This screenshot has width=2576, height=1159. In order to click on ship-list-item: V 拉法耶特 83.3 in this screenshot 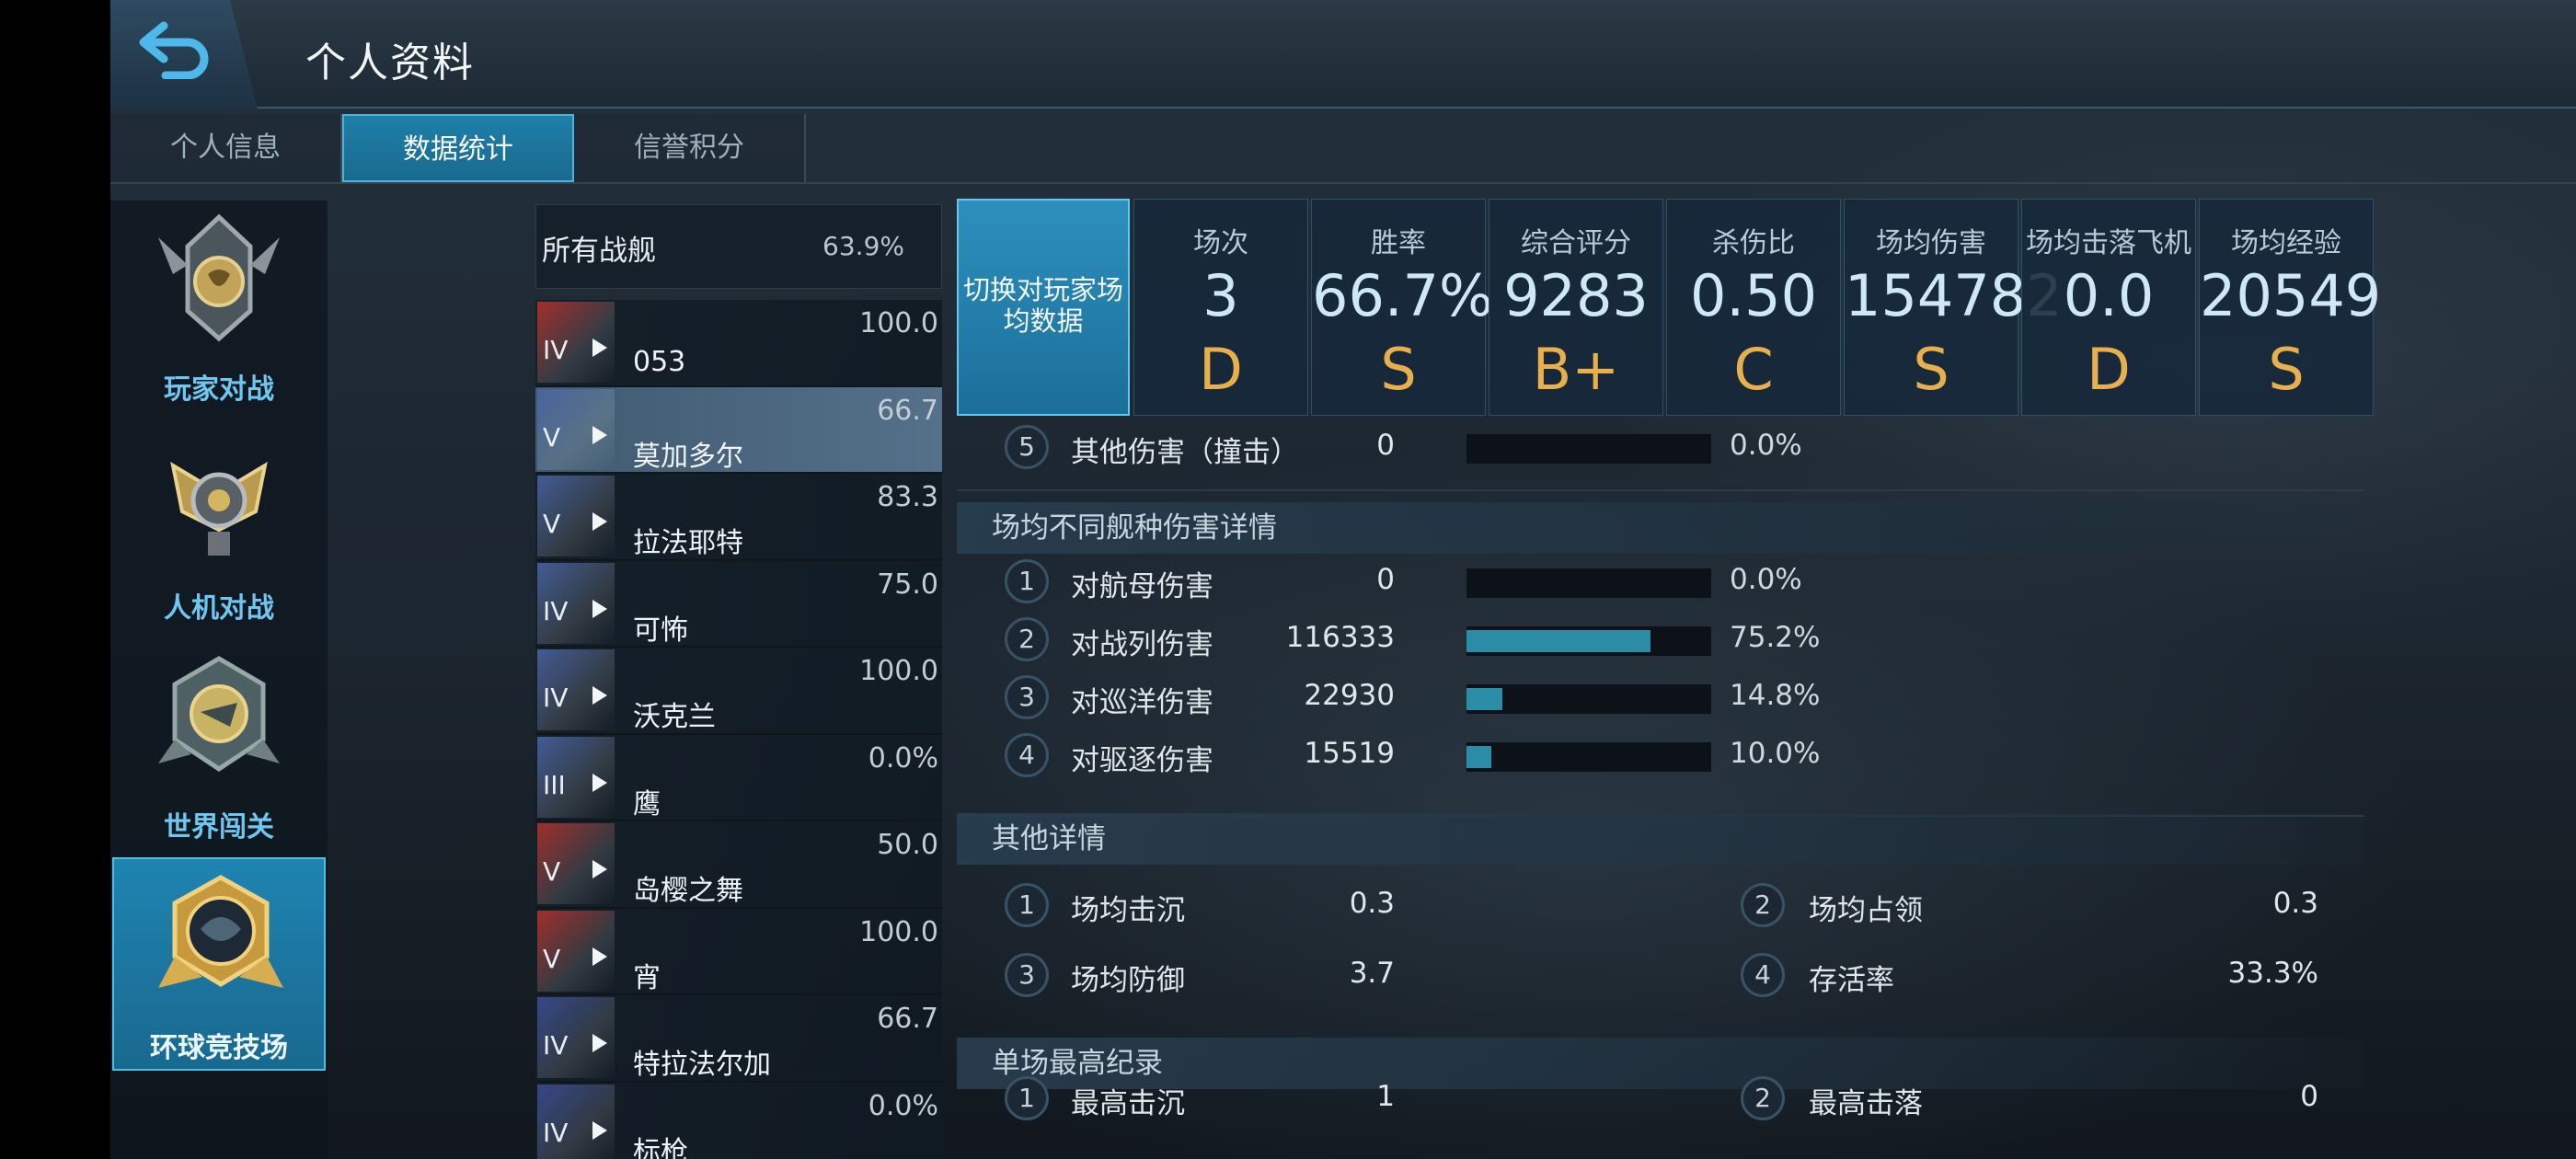, I will do `click(738, 517)`.